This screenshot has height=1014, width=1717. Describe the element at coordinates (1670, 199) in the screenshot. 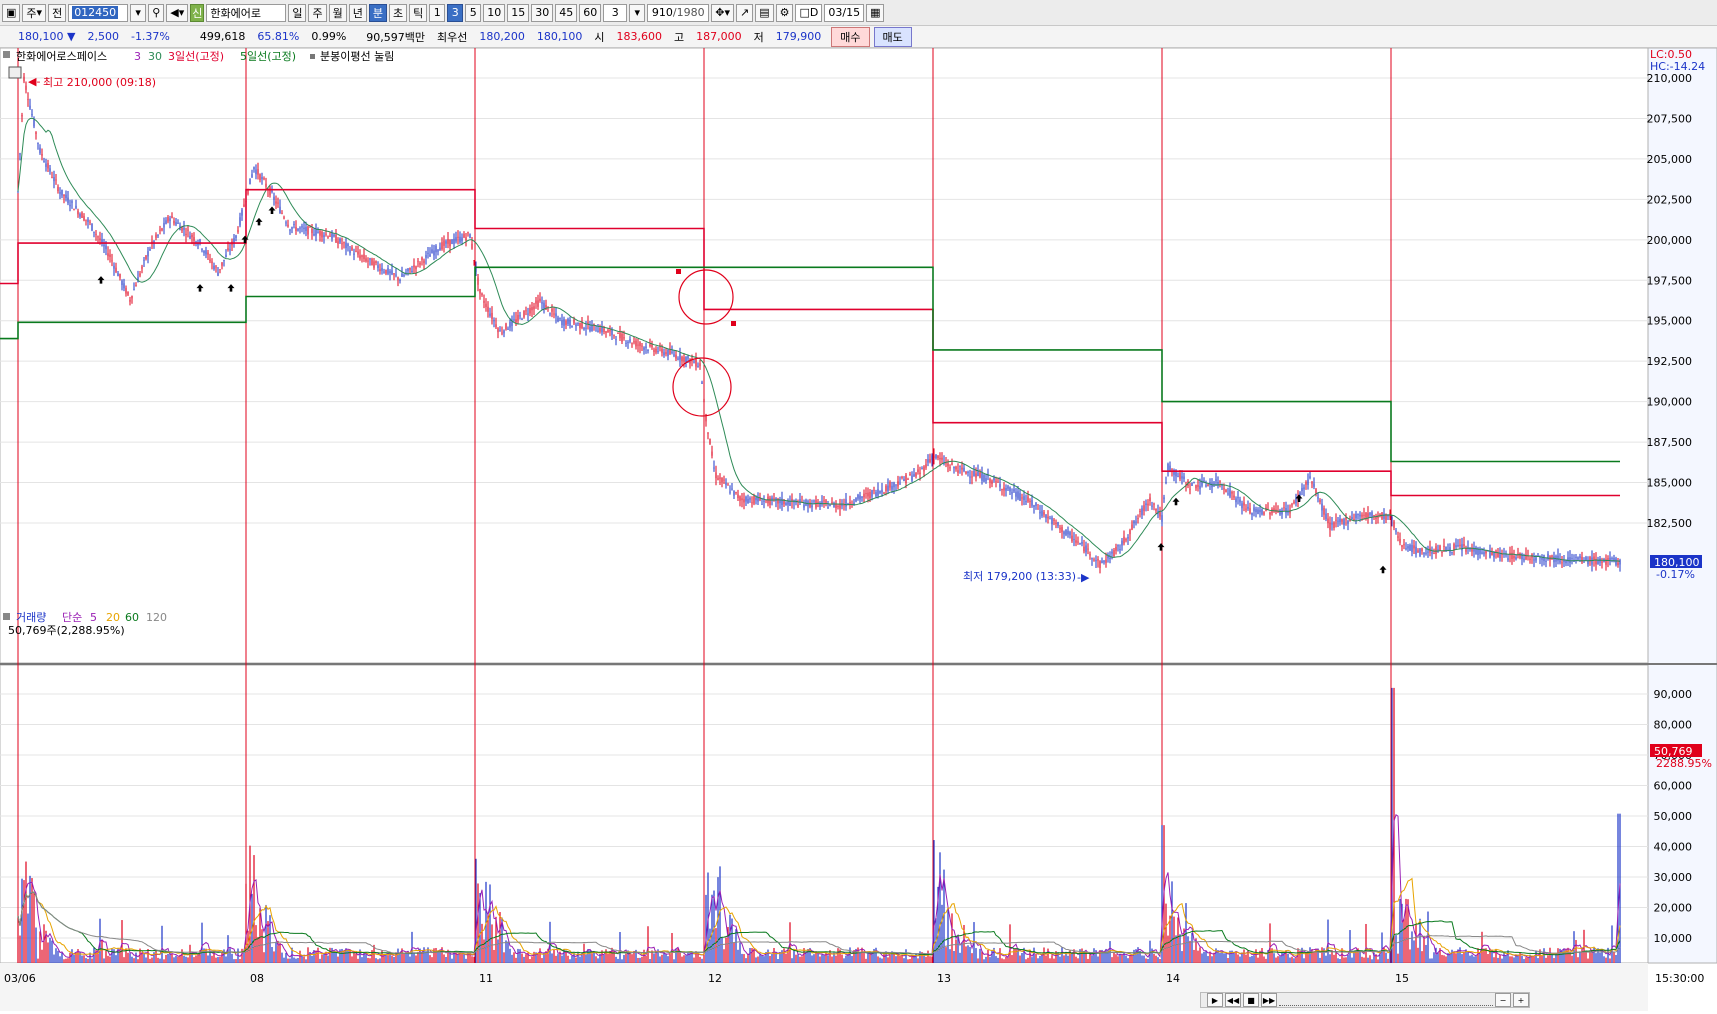

I see `price-tick: 202,500` at that location.